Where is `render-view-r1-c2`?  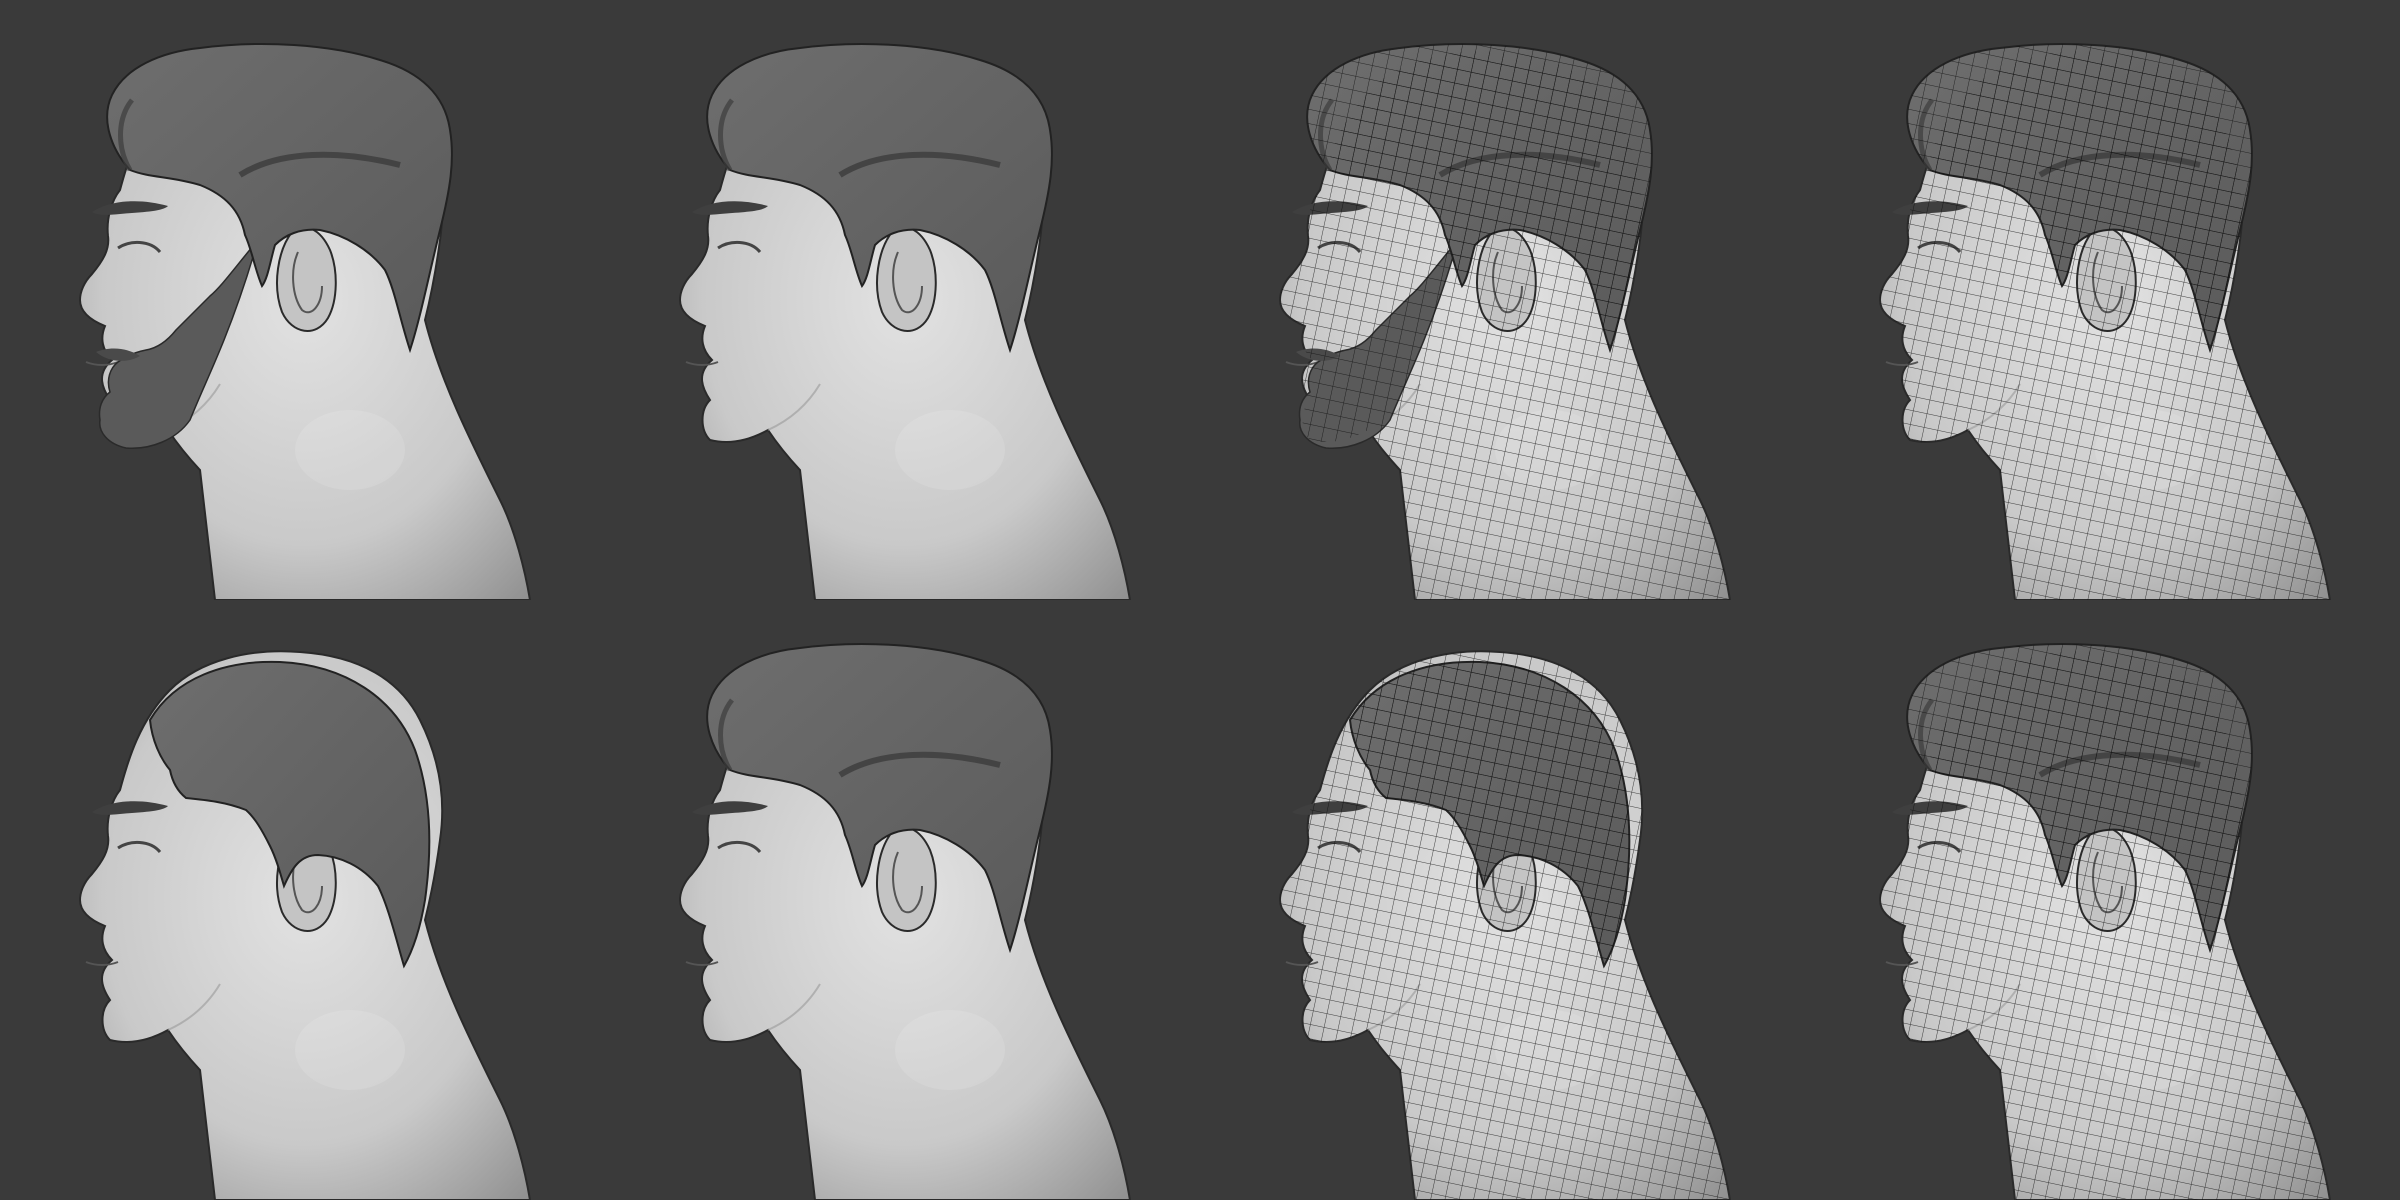
render-view-r1-c2 is located at coordinates (900, 300).